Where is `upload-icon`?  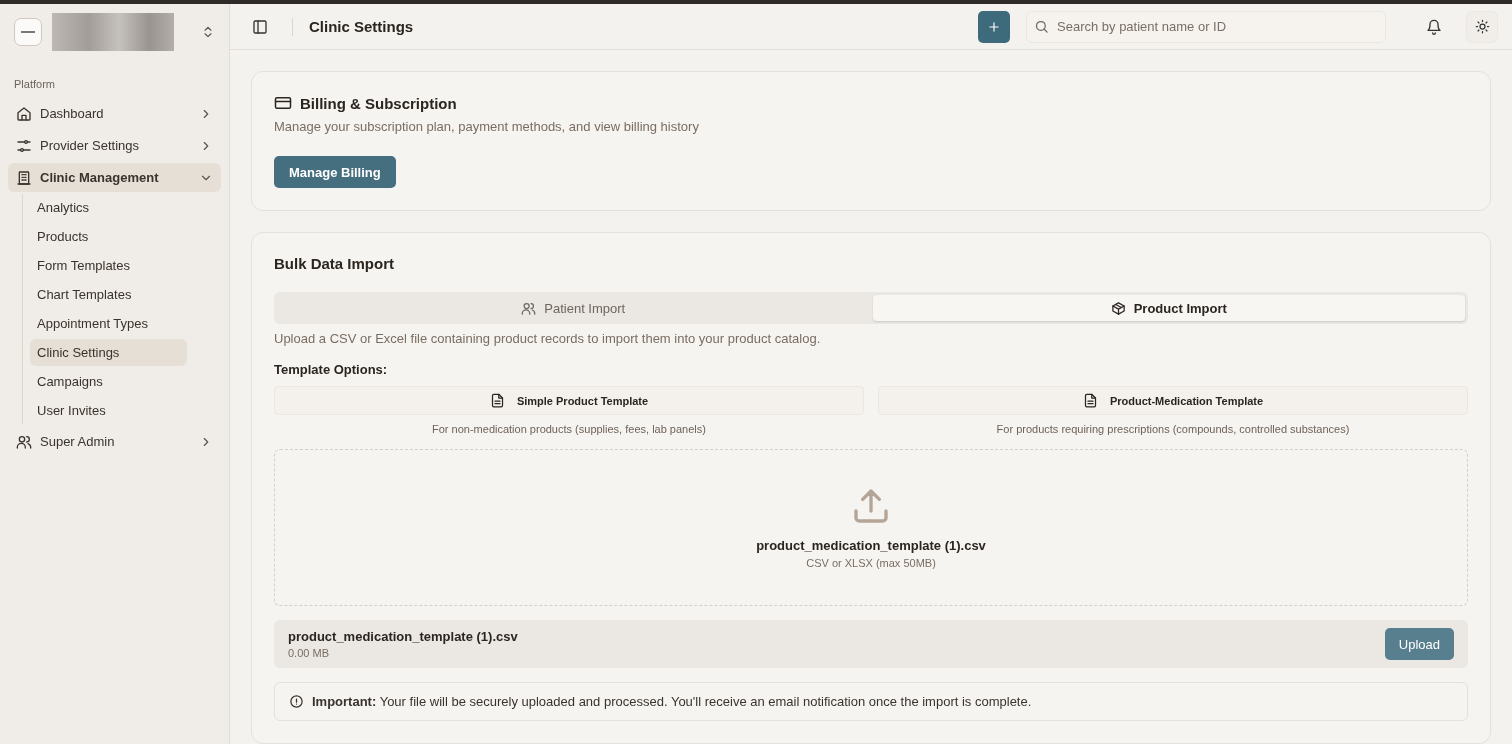
upload-icon is located at coordinates (871, 506).